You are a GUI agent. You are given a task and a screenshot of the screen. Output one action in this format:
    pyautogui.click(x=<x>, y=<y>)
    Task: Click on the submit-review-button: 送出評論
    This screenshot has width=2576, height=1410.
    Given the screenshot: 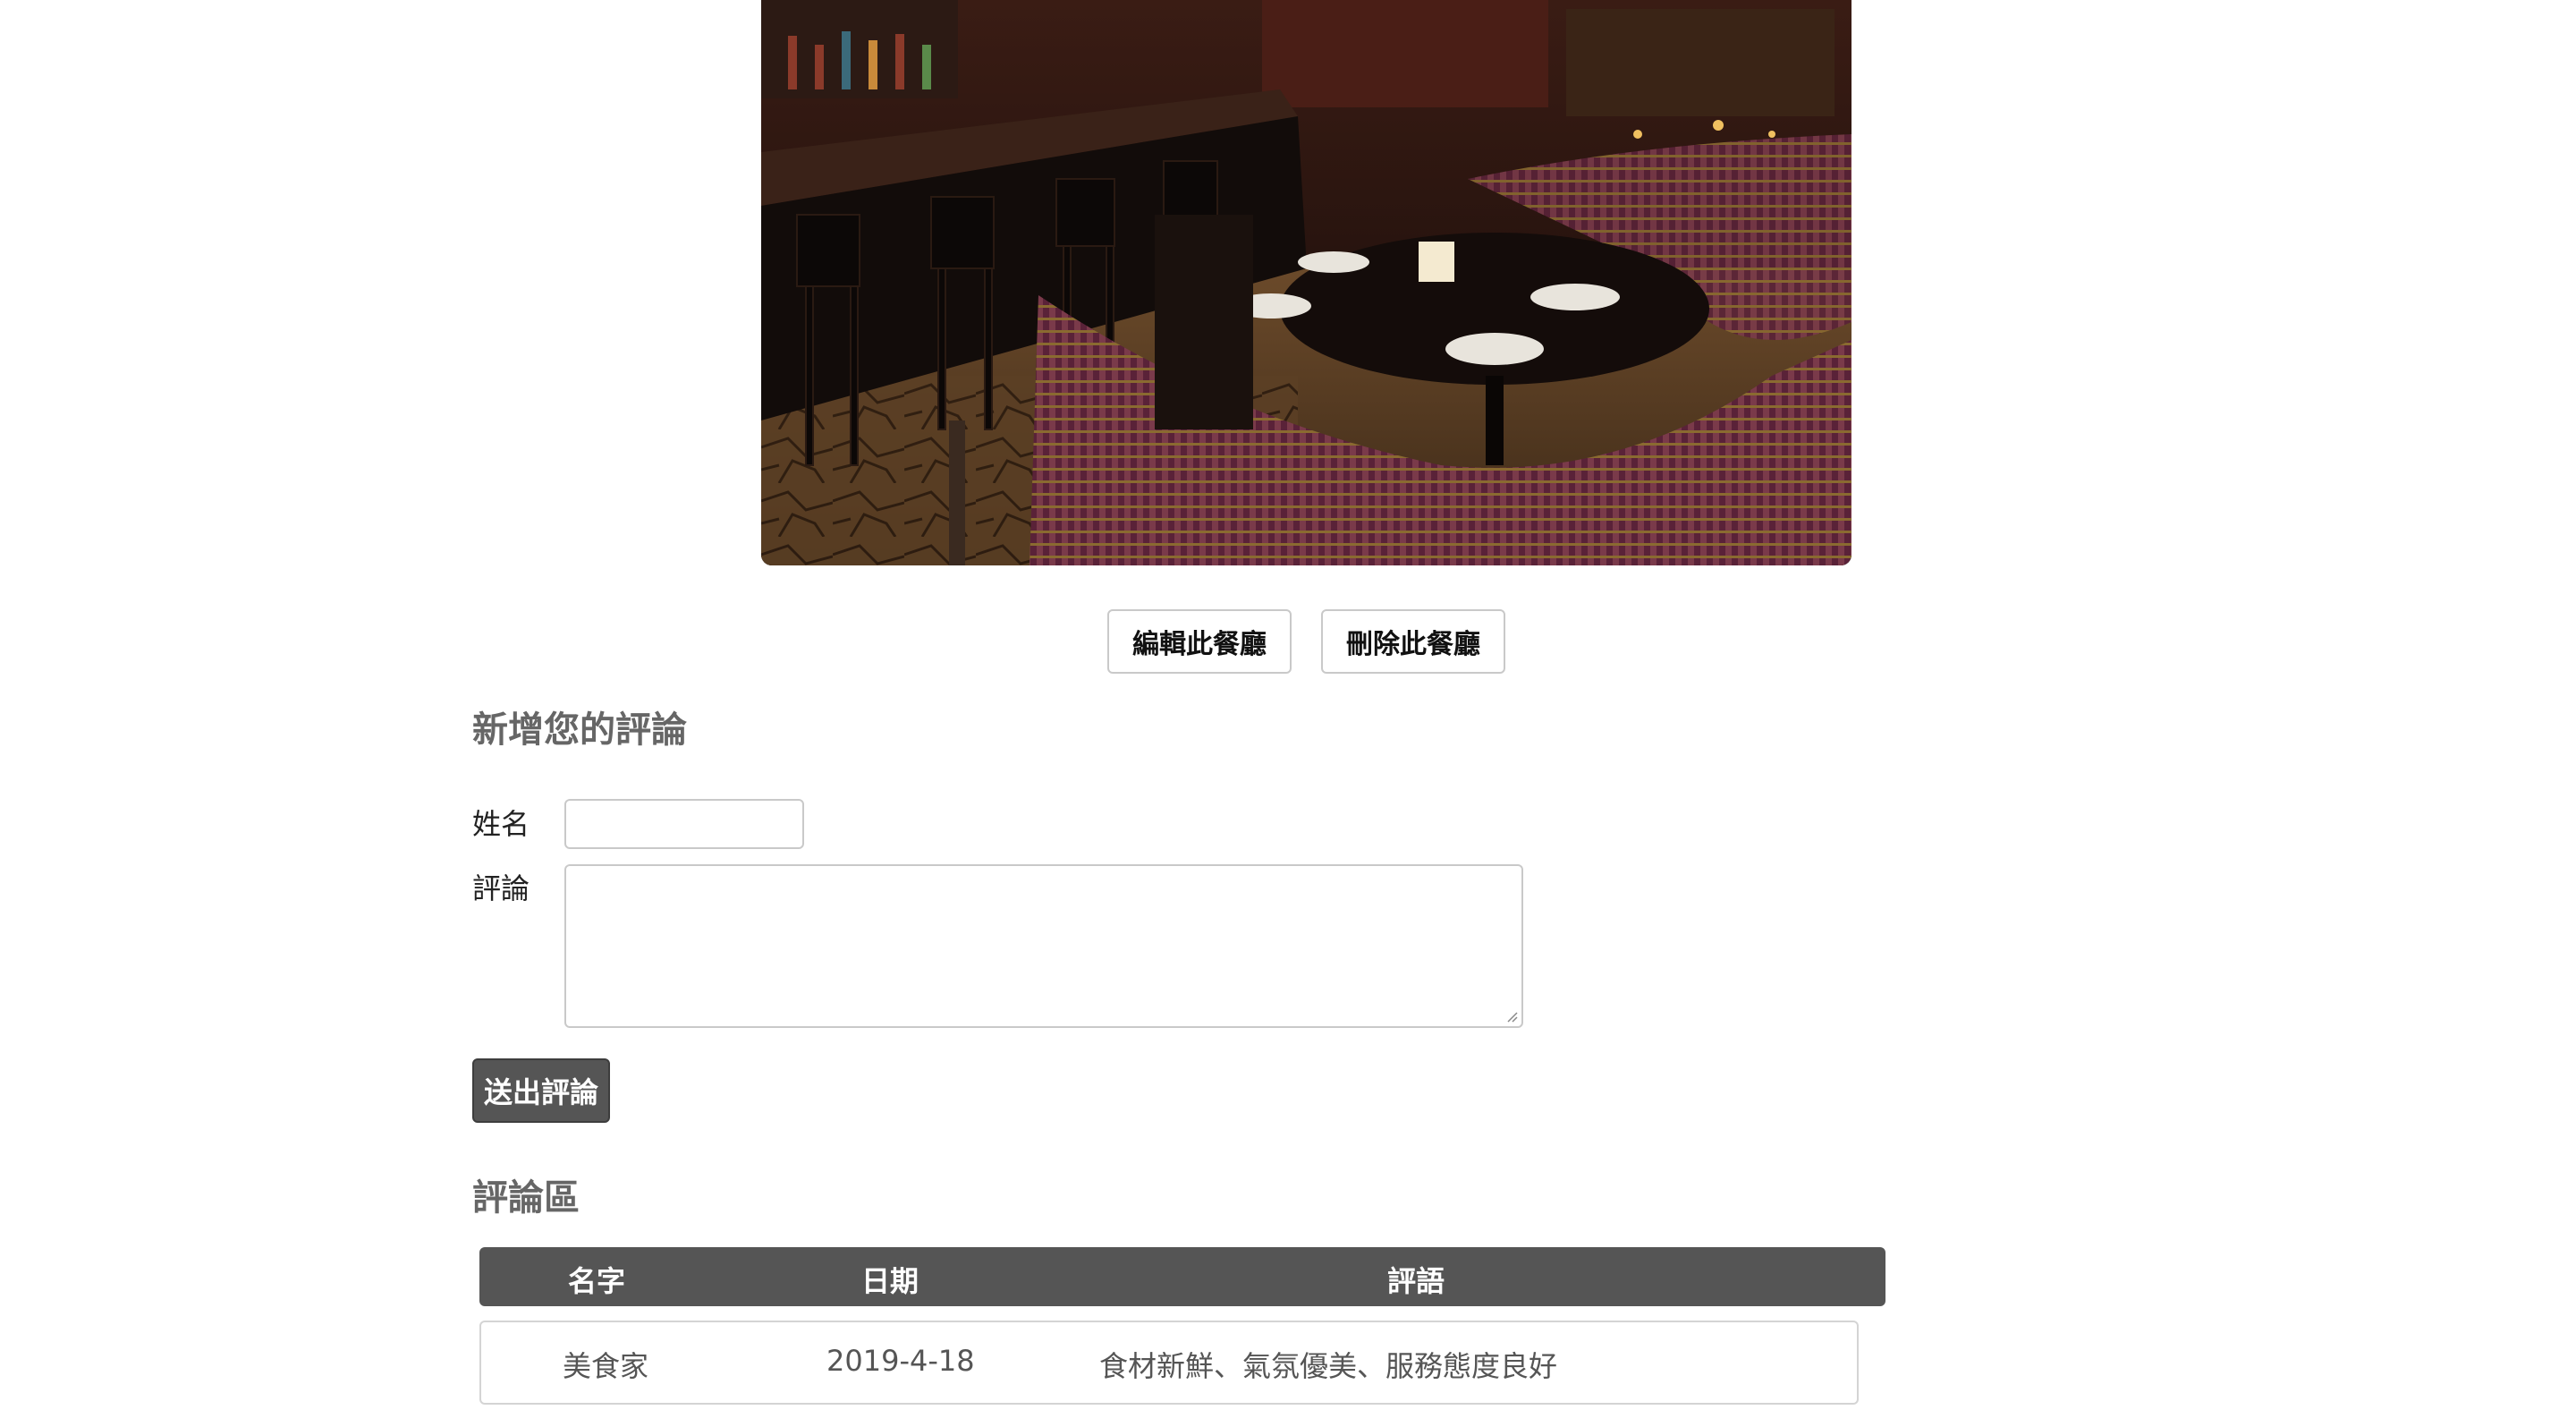 What is the action you would take?
    pyautogui.click(x=541, y=1091)
    